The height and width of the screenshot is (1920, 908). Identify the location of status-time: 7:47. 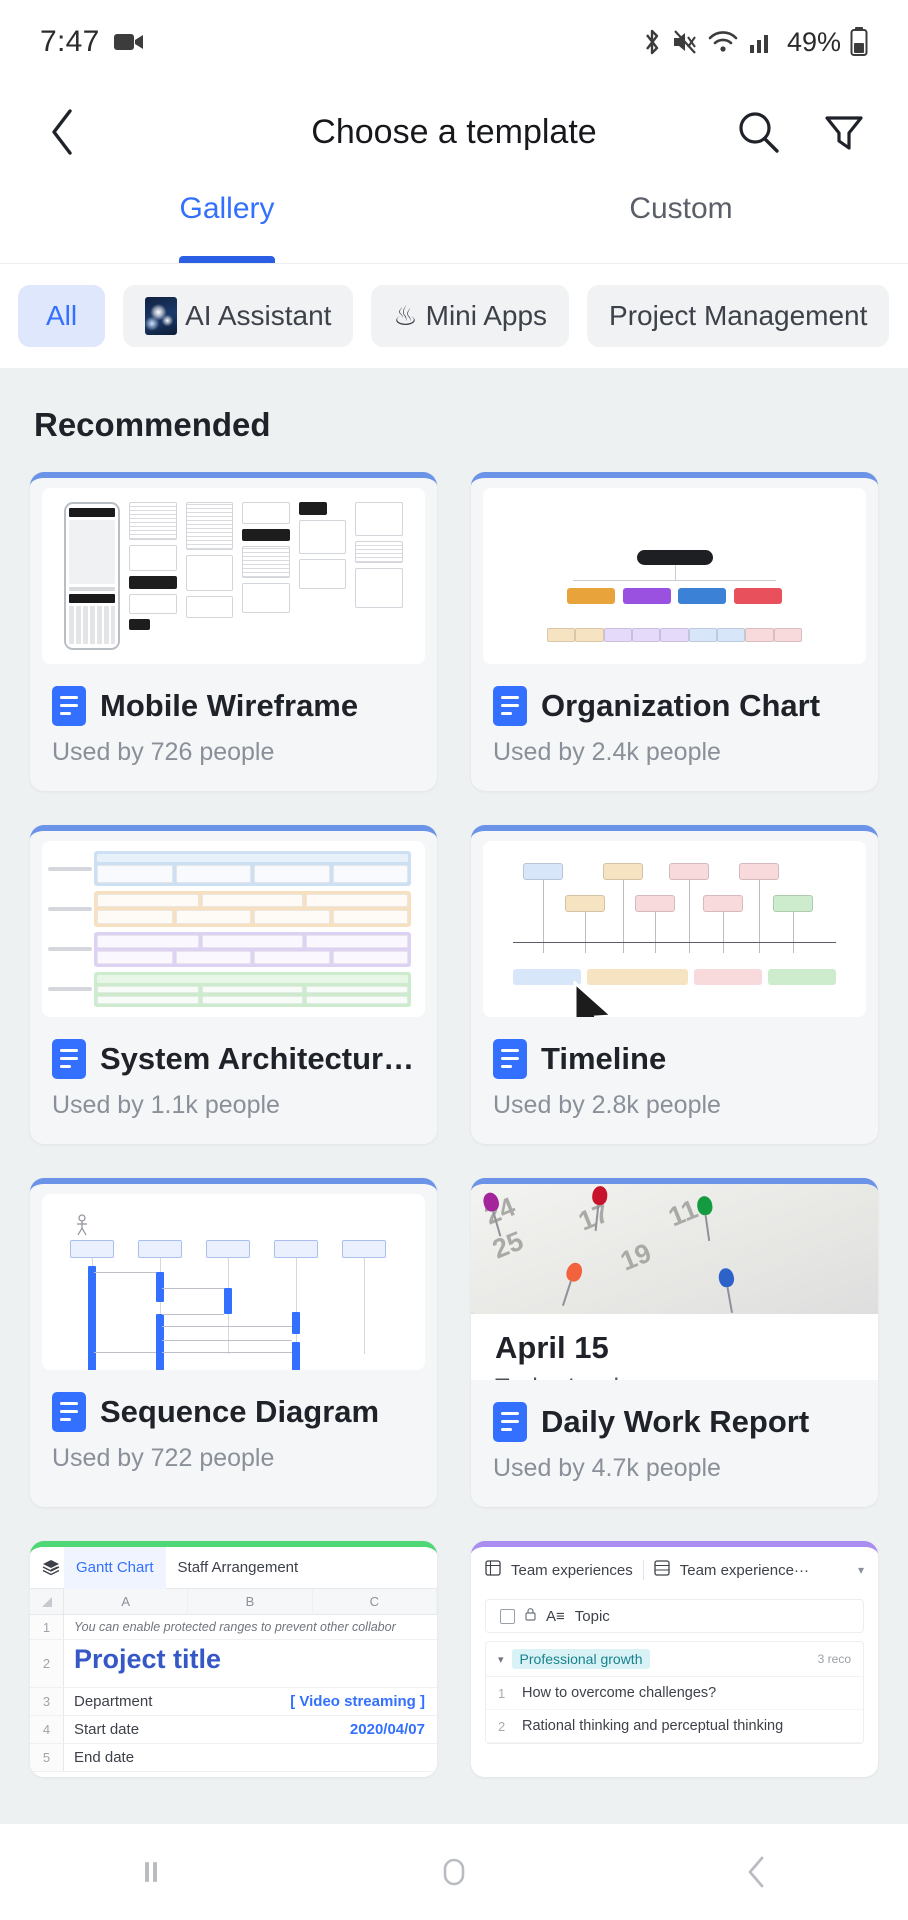
(70, 41).